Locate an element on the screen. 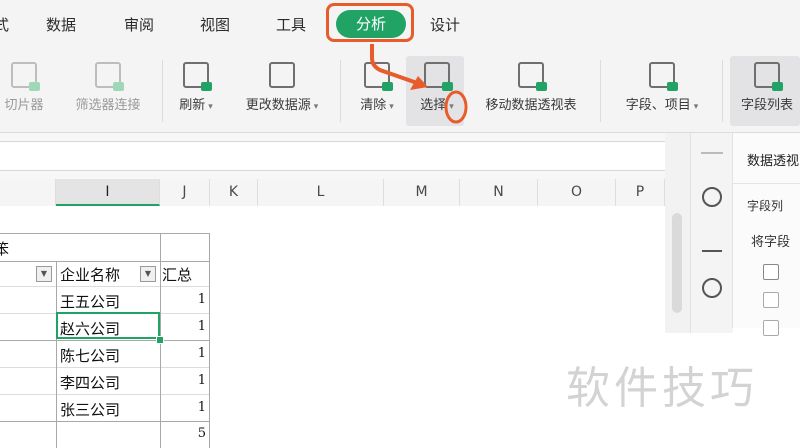  move-pivot-label: 移动数据透视表 is located at coordinates (531, 105).